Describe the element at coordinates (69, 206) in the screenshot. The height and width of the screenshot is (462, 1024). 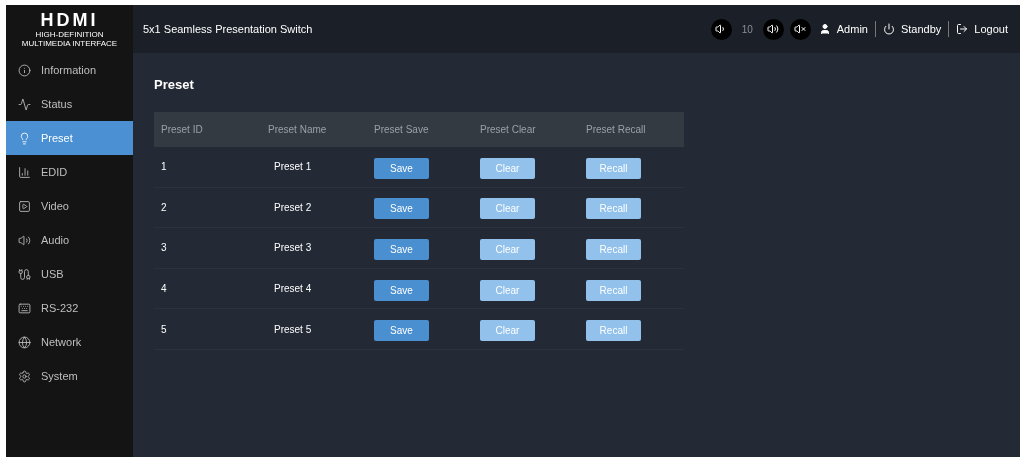
I see `sidebar-item: Video` at that location.